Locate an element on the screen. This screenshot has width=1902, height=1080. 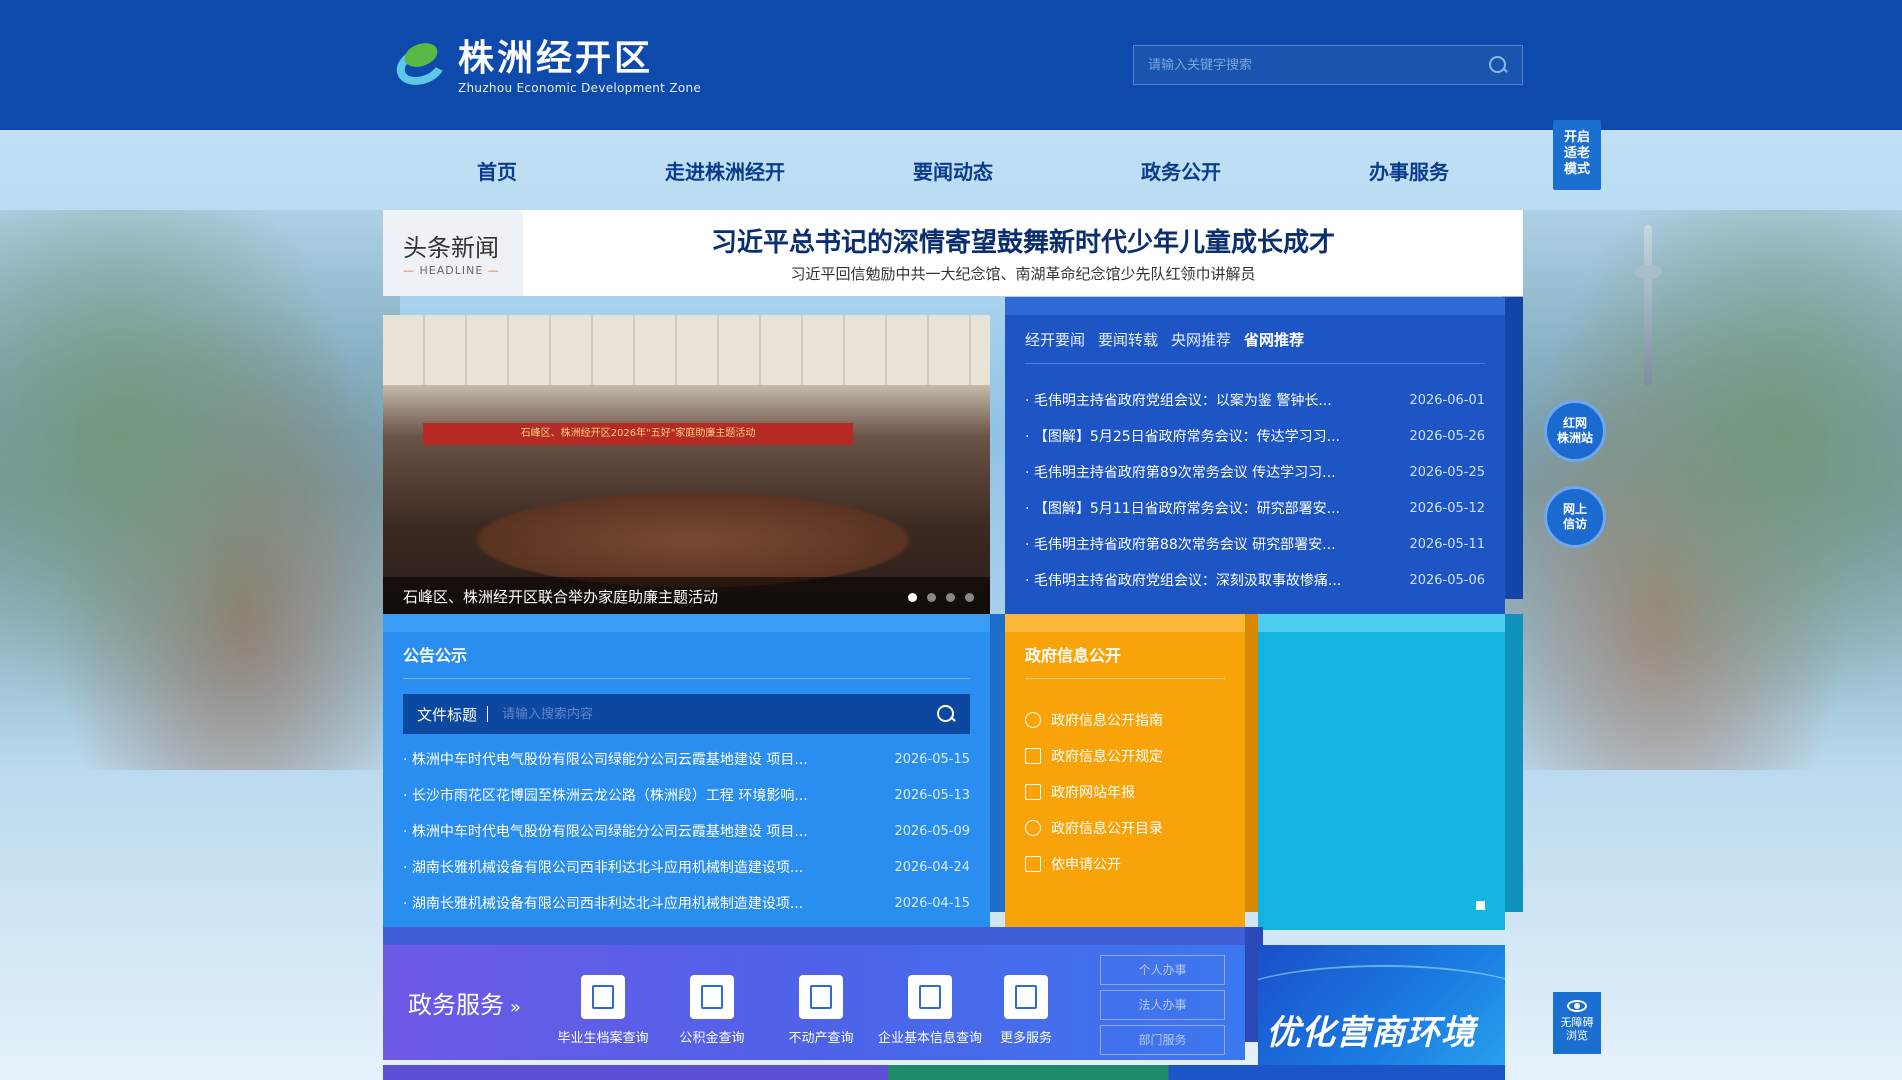
notice-search: 文件标题 is located at coordinates (686, 714).